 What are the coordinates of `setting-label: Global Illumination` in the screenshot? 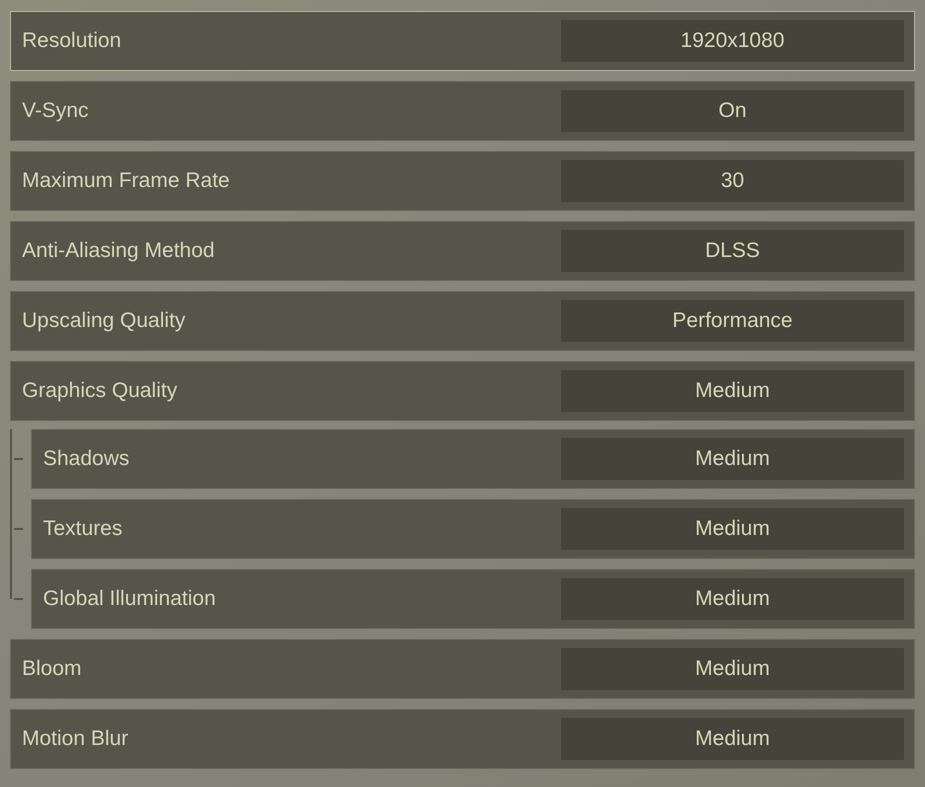 It's located at (129, 599).